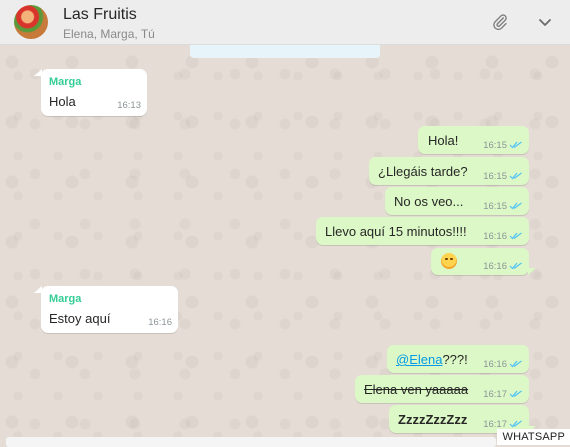 This screenshot has width=570, height=447. What do you see at coordinates (545, 22) in the screenshot?
I see `chevron-down-icon` at bounding box center [545, 22].